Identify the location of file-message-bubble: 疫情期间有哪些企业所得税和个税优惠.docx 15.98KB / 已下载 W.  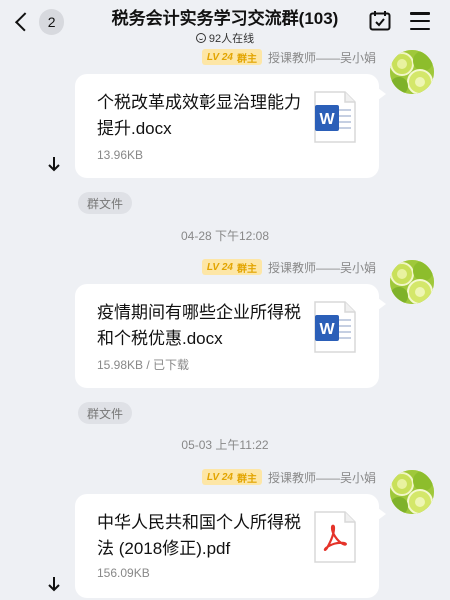
(230, 336).